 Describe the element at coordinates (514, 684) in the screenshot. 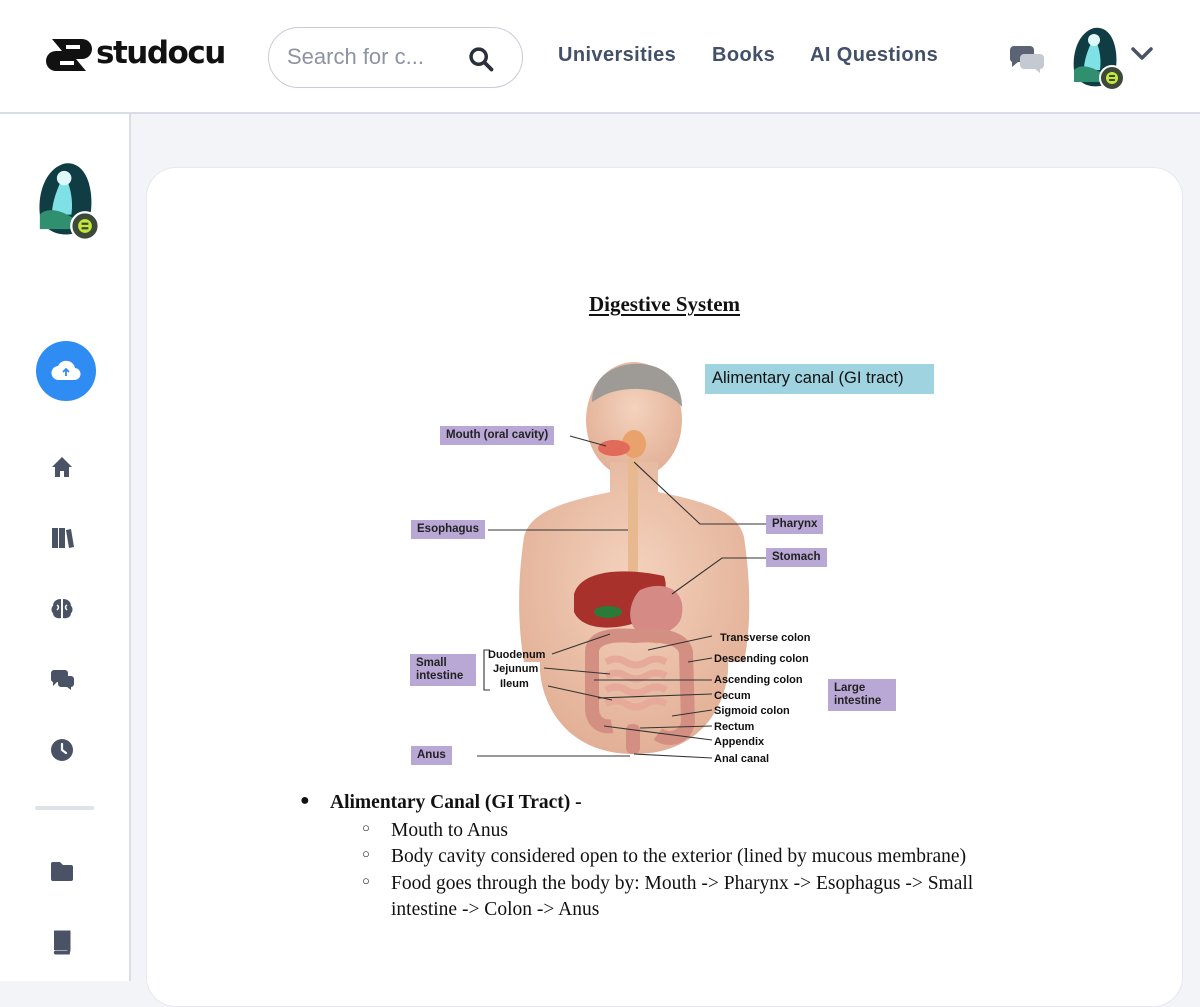

I see `label-ileum: Ileum` at that location.